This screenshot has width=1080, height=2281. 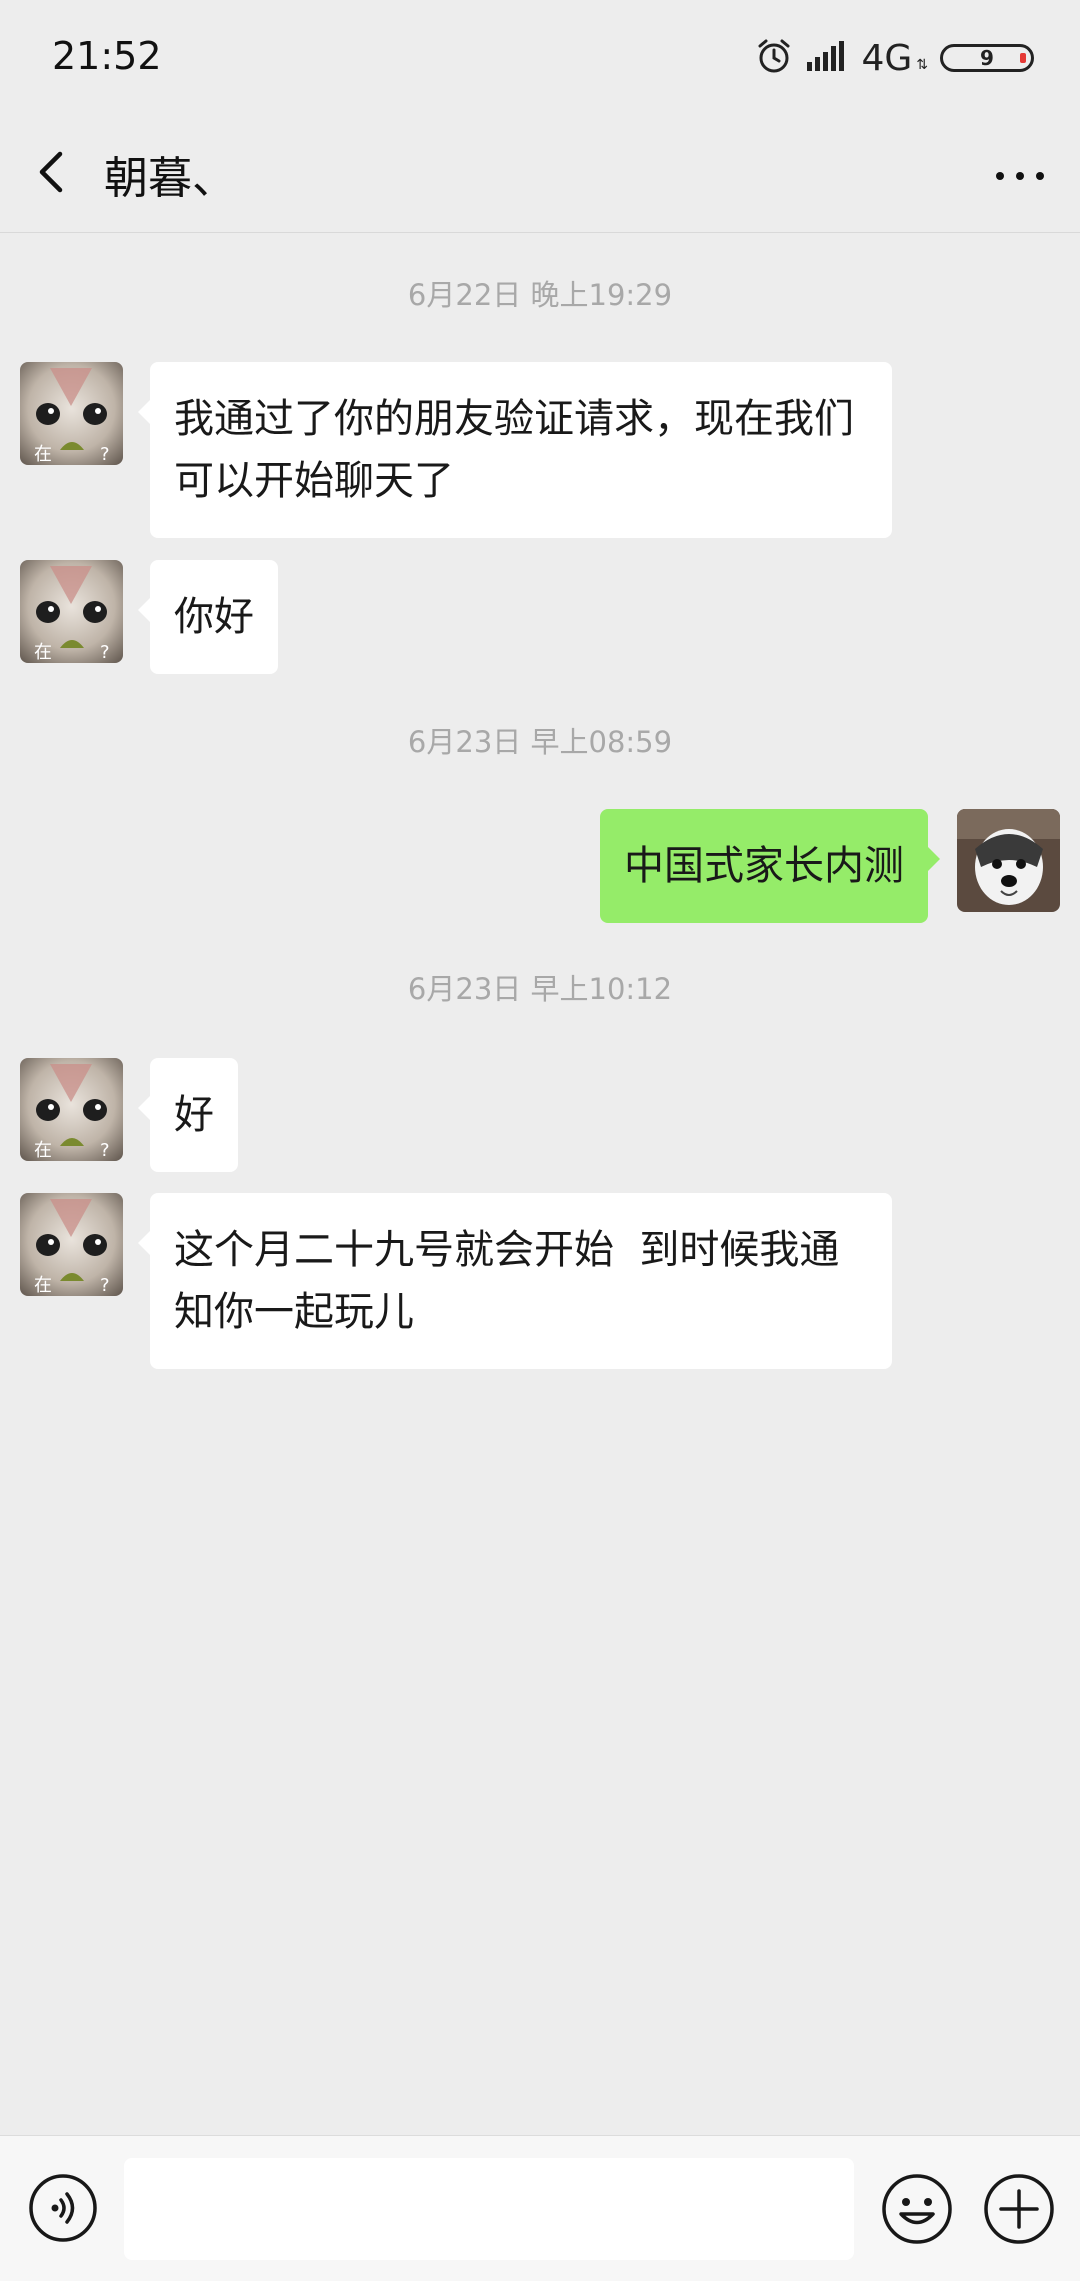 I want to click on message-text: 好, so click(x=194, y=1115).